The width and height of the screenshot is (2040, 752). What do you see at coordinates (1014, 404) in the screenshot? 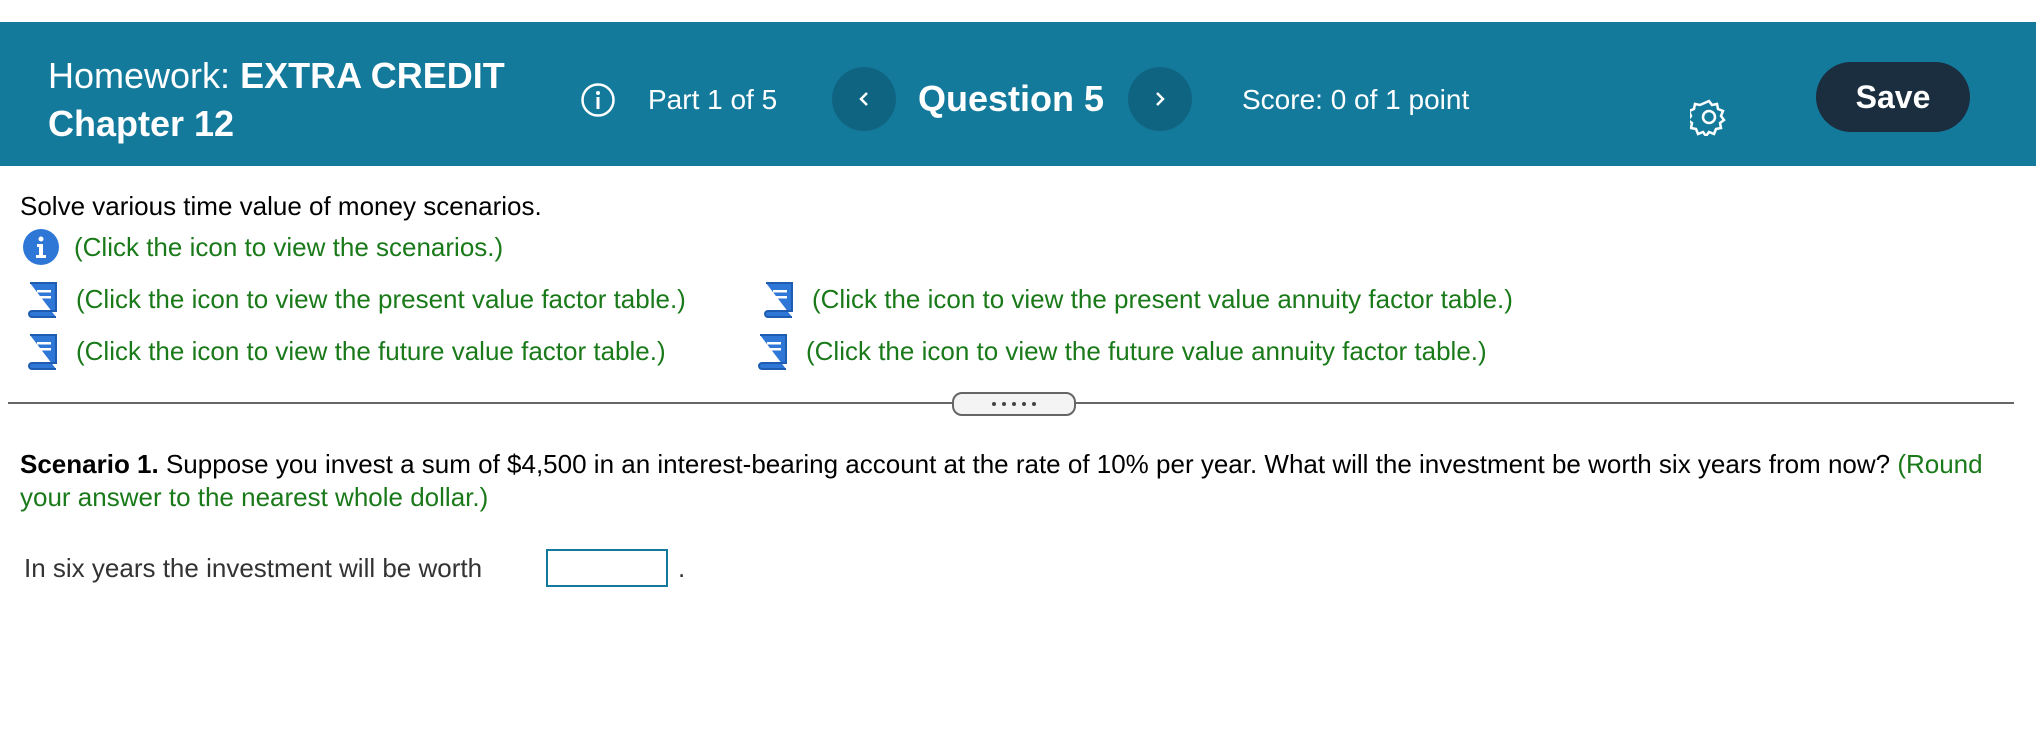
I see `pane-resize-handle` at bounding box center [1014, 404].